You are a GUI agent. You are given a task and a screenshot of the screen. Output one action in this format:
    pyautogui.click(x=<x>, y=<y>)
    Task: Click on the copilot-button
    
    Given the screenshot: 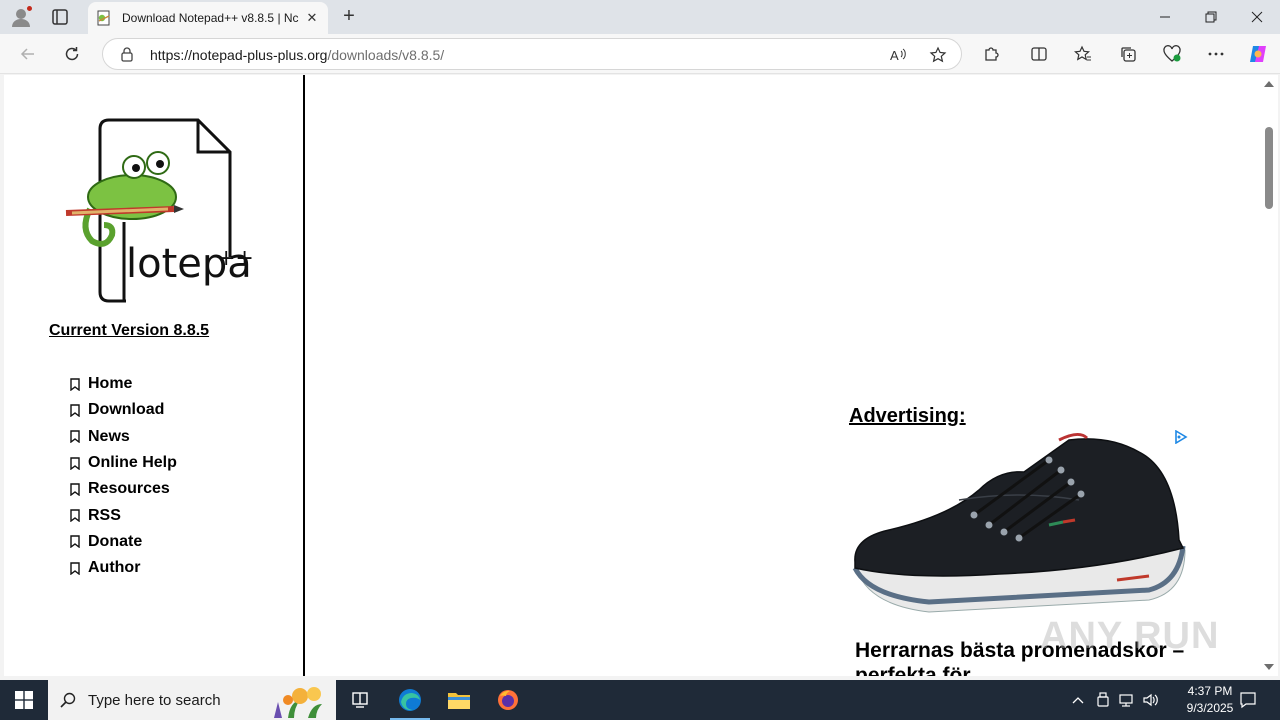 What is the action you would take?
    pyautogui.click(x=1258, y=54)
    